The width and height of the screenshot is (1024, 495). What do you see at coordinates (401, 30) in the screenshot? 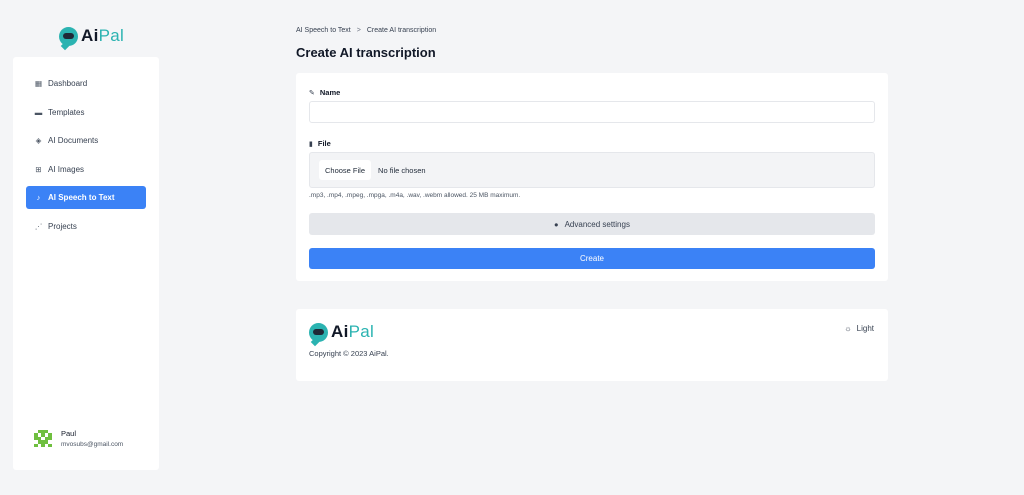
I see `breadcrumb-current: Create AI transcription` at bounding box center [401, 30].